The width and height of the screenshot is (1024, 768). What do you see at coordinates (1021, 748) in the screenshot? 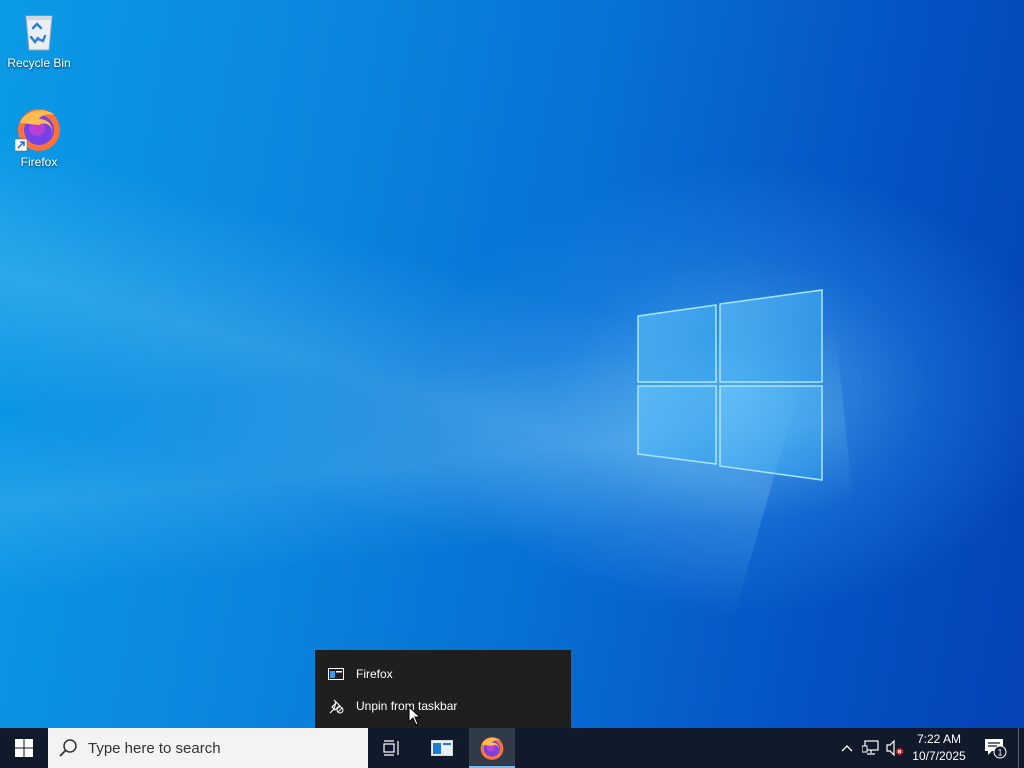
I see `show-desktop-button` at bounding box center [1021, 748].